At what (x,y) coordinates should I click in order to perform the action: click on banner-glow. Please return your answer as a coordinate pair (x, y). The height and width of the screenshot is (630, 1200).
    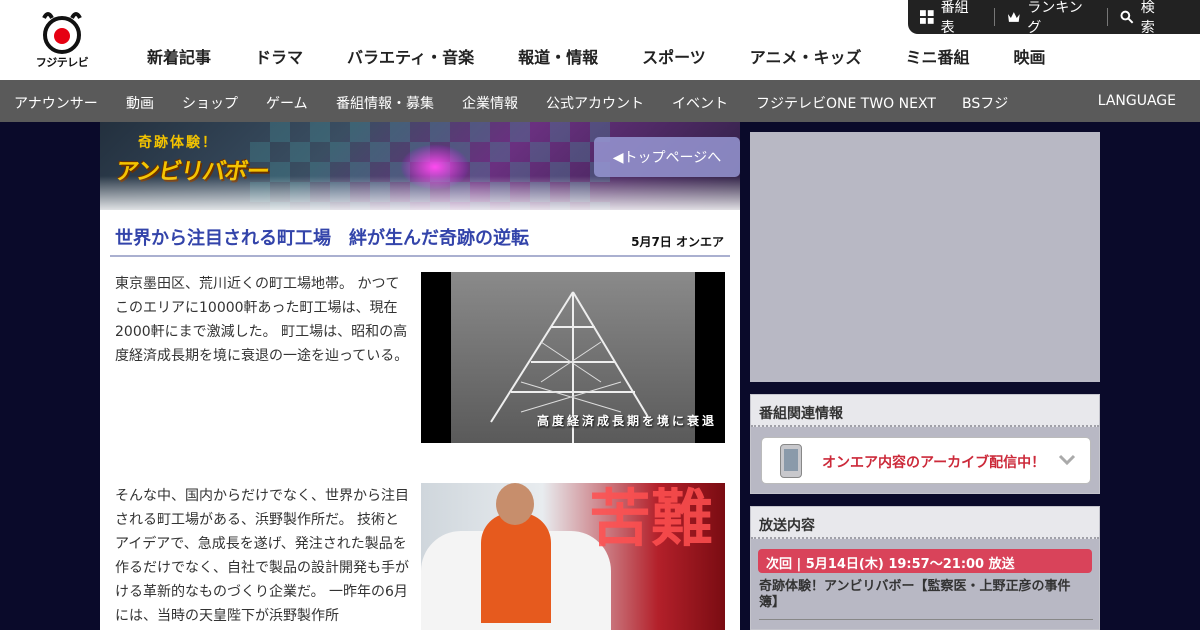
    Looking at the image, I should click on (435, 167).